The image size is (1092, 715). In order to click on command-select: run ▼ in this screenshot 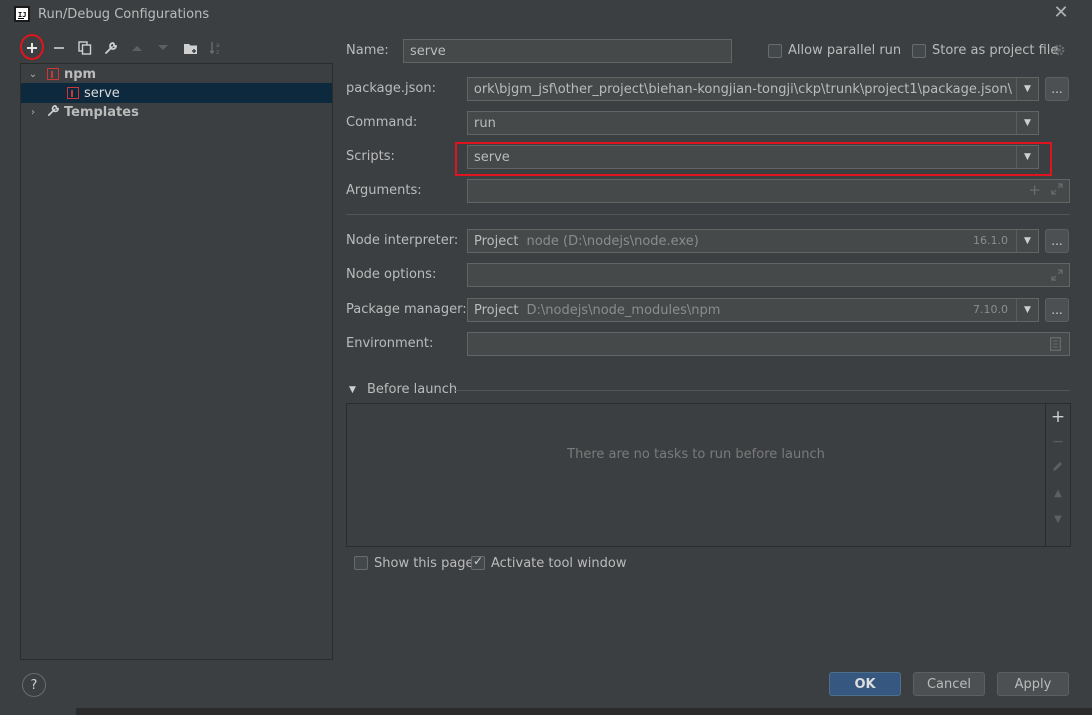, I will do `click(753, 123)`.